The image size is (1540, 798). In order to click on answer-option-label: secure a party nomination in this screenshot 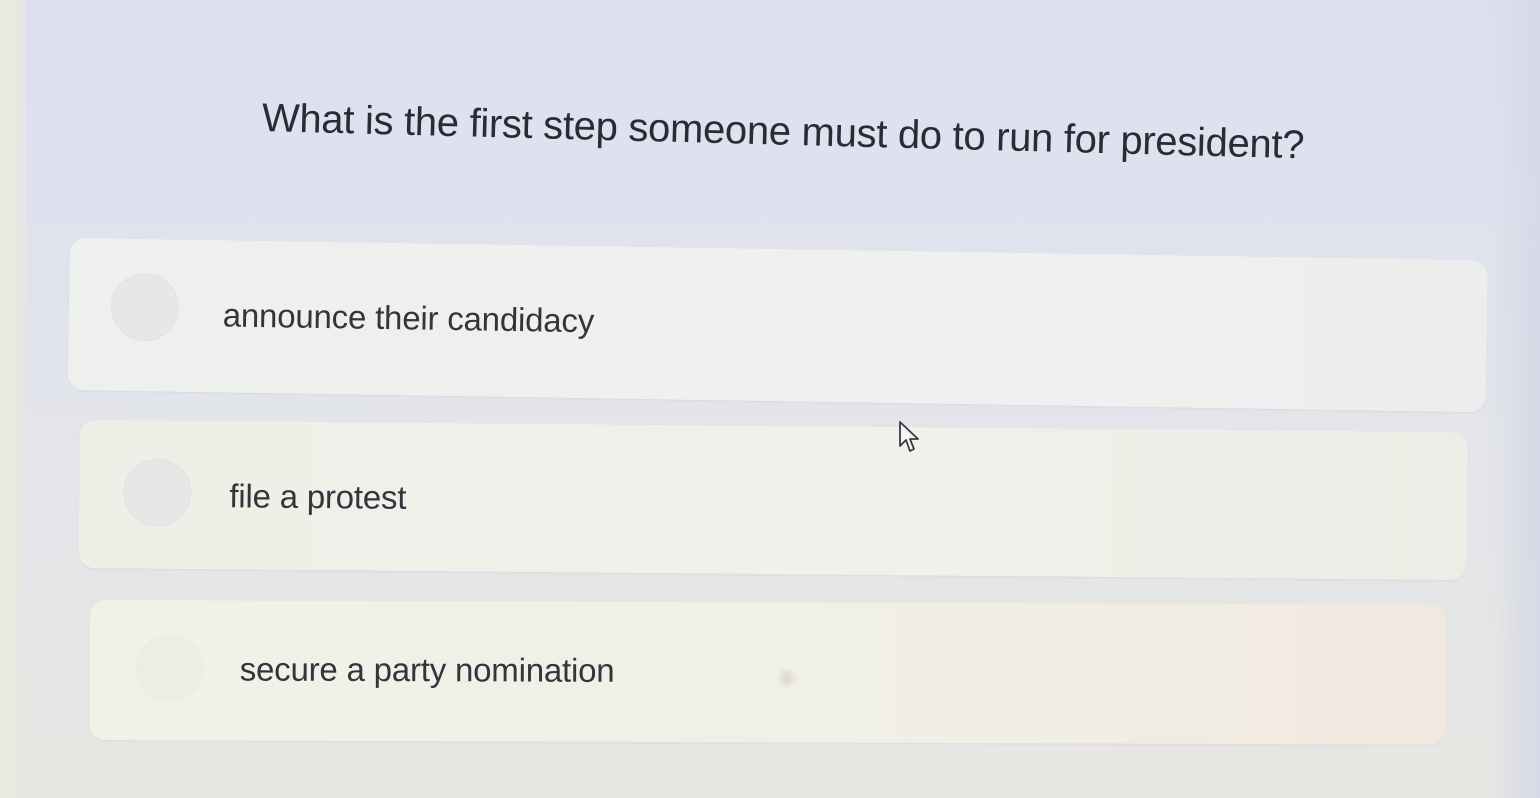, I will do `click(427, 669)`.